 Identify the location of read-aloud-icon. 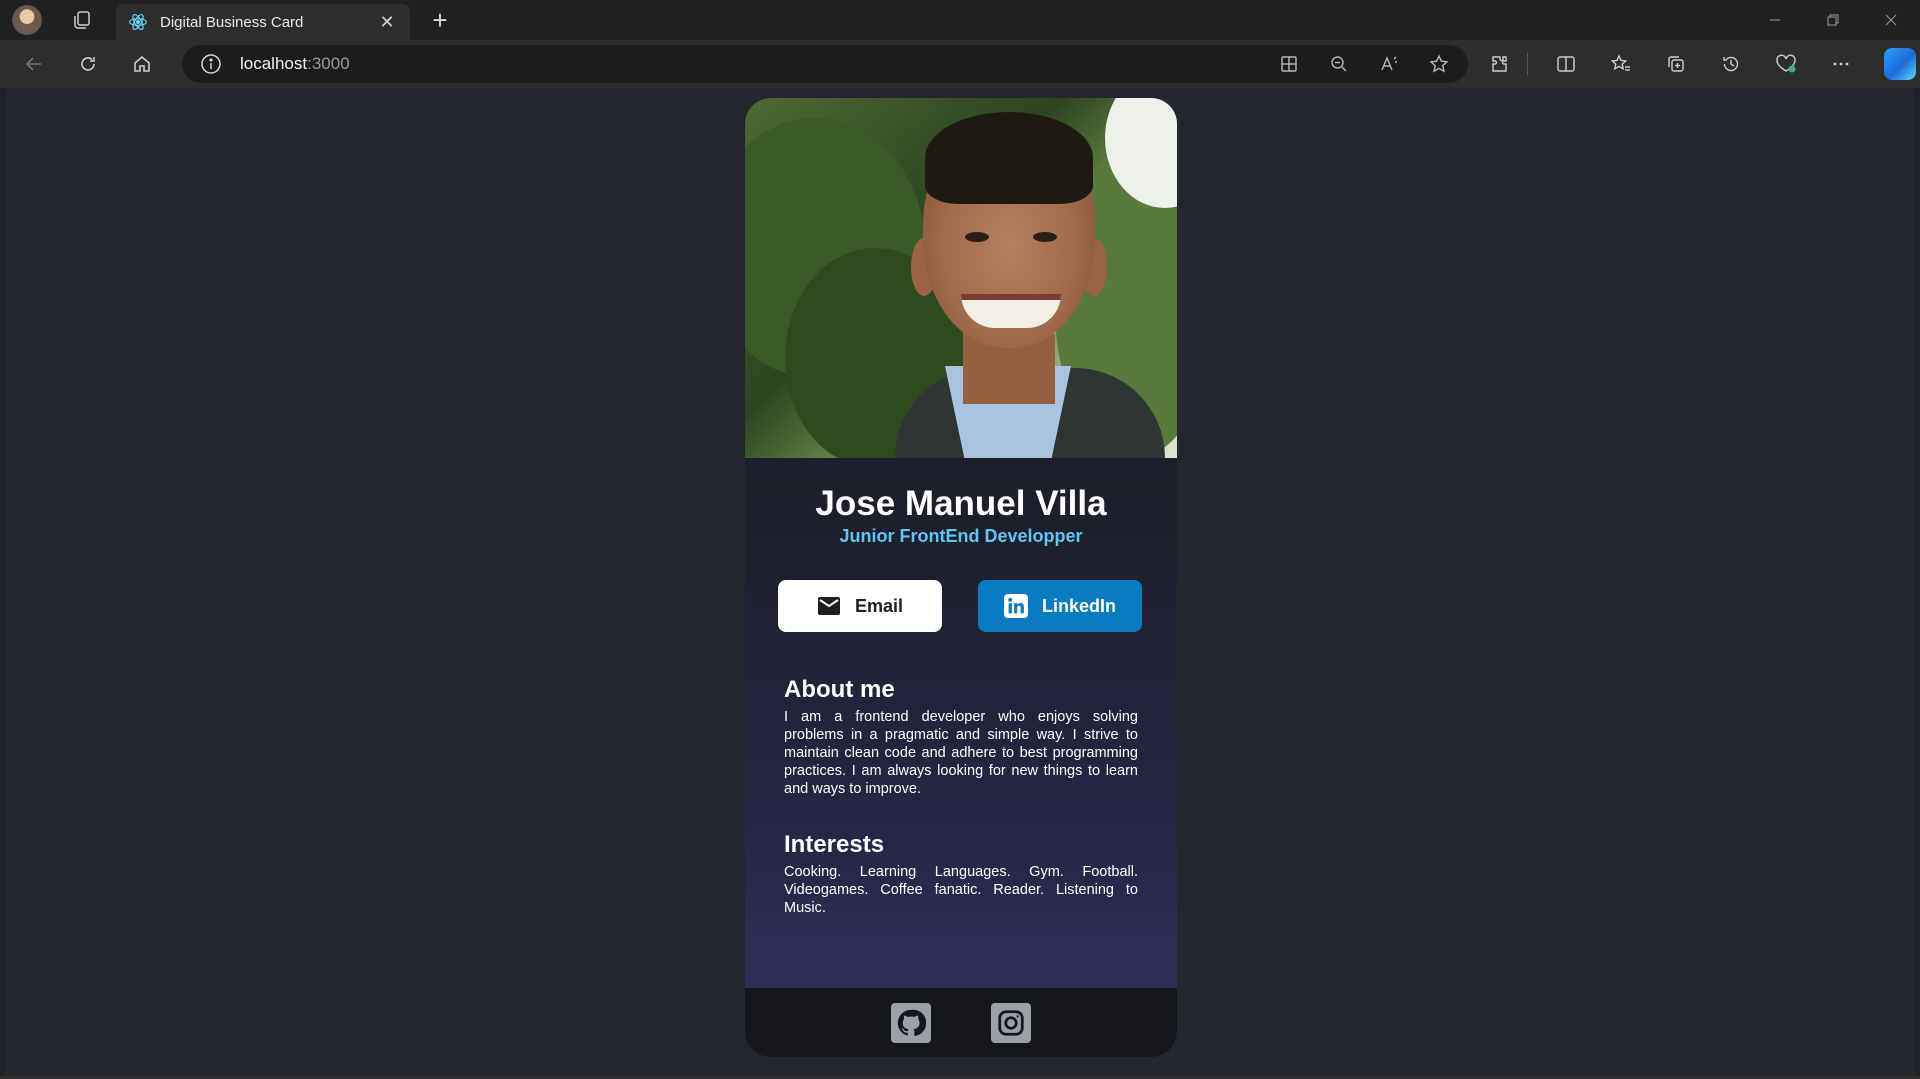
(1389, 64).